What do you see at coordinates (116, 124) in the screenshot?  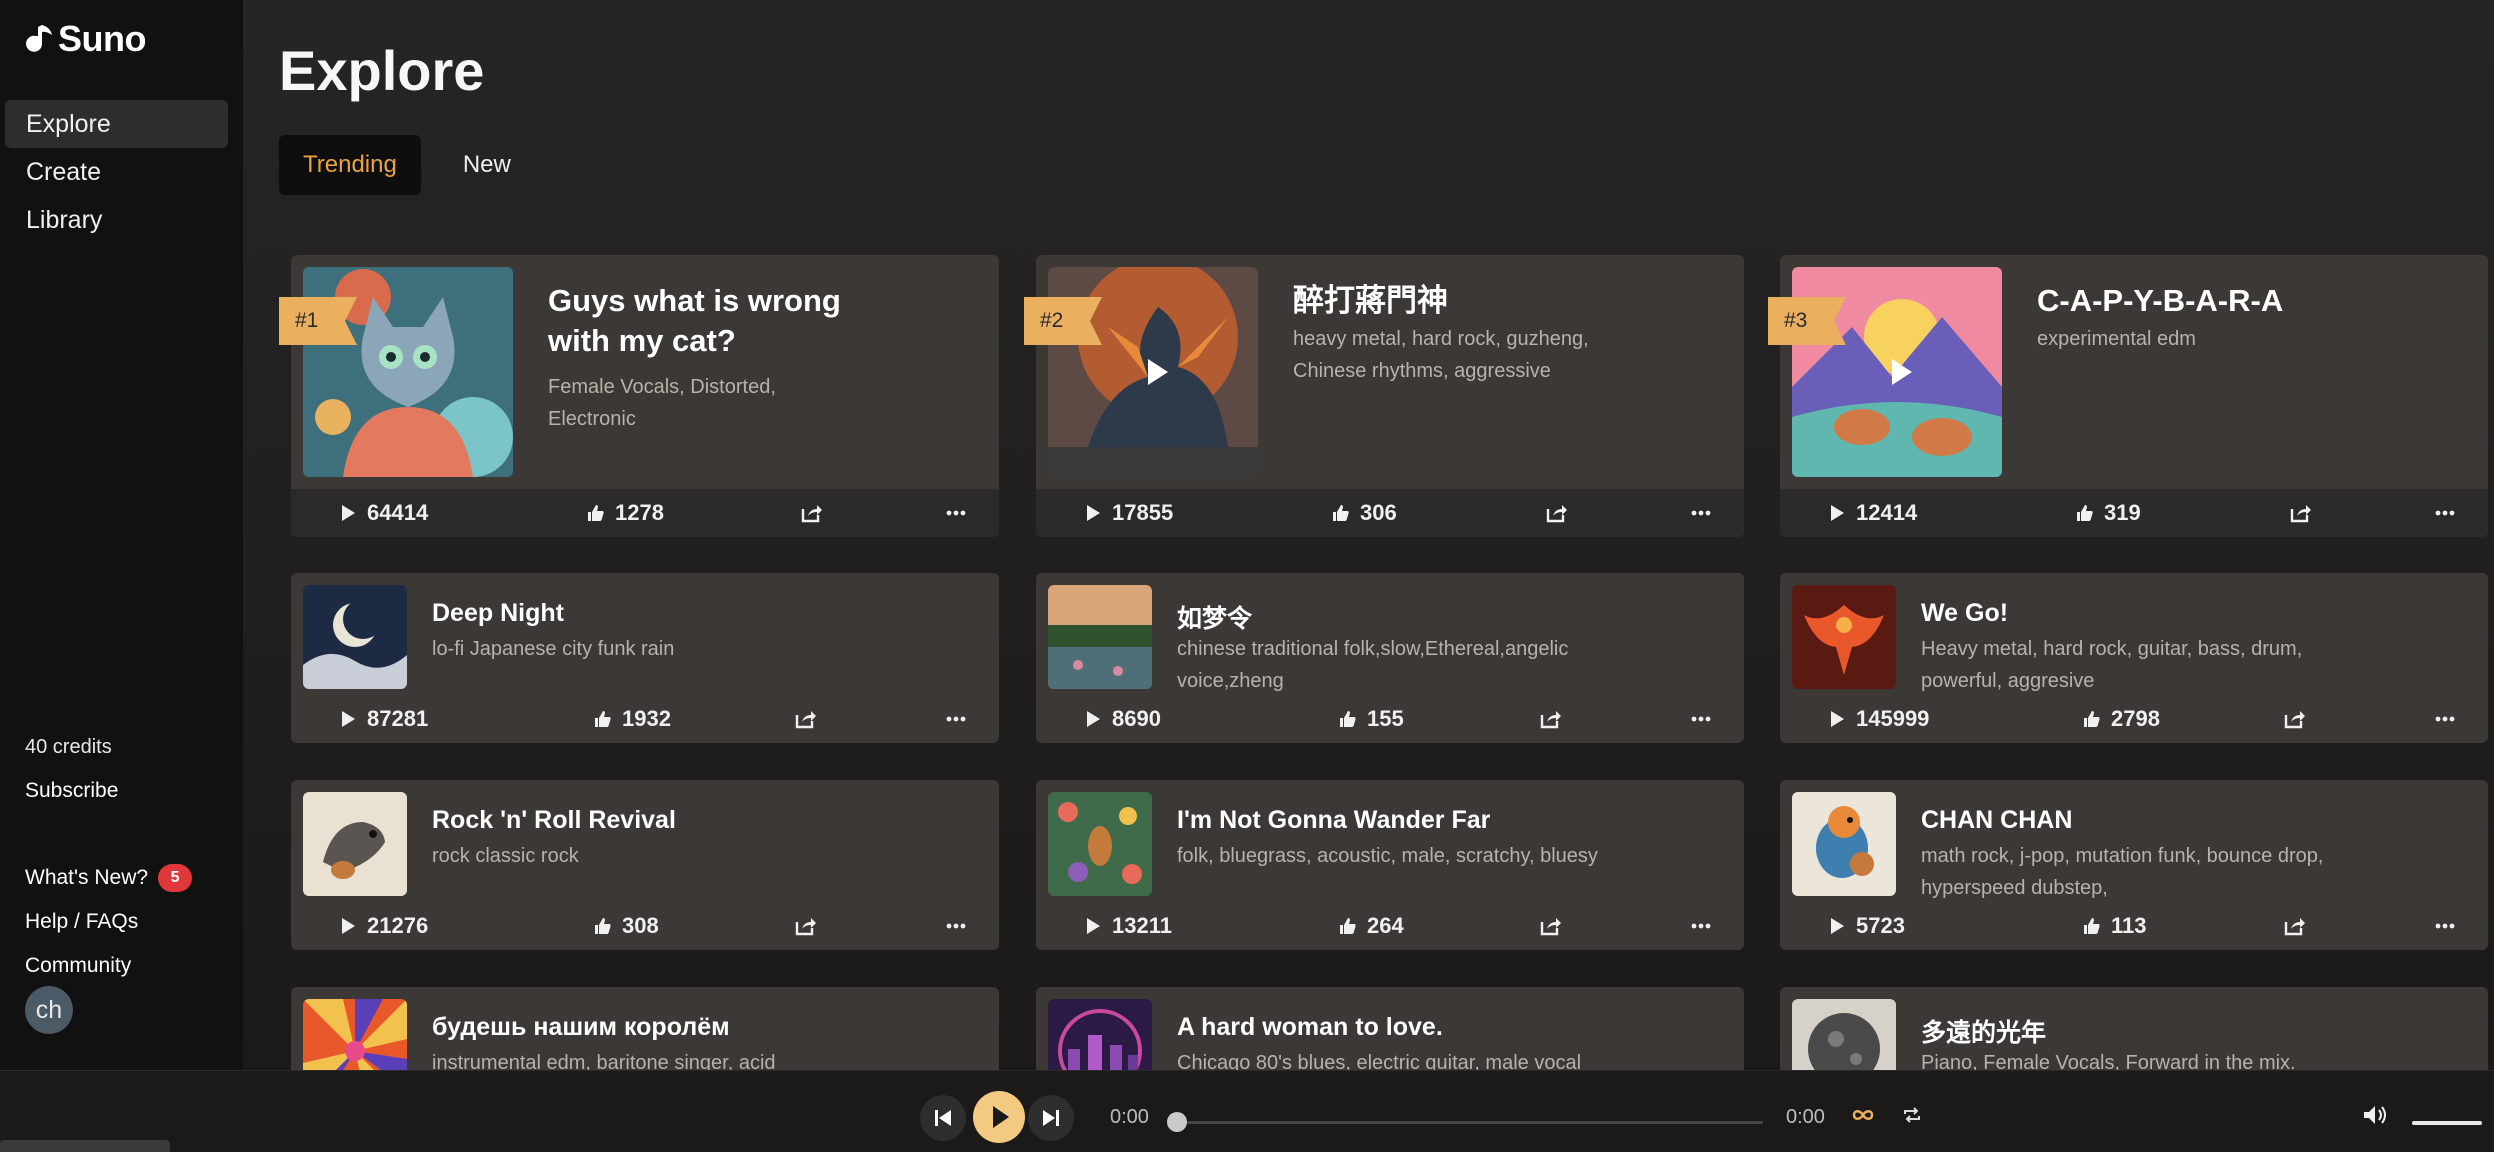 I see `sidebar-item-explore: Explore` at bounding box center [116, 124].